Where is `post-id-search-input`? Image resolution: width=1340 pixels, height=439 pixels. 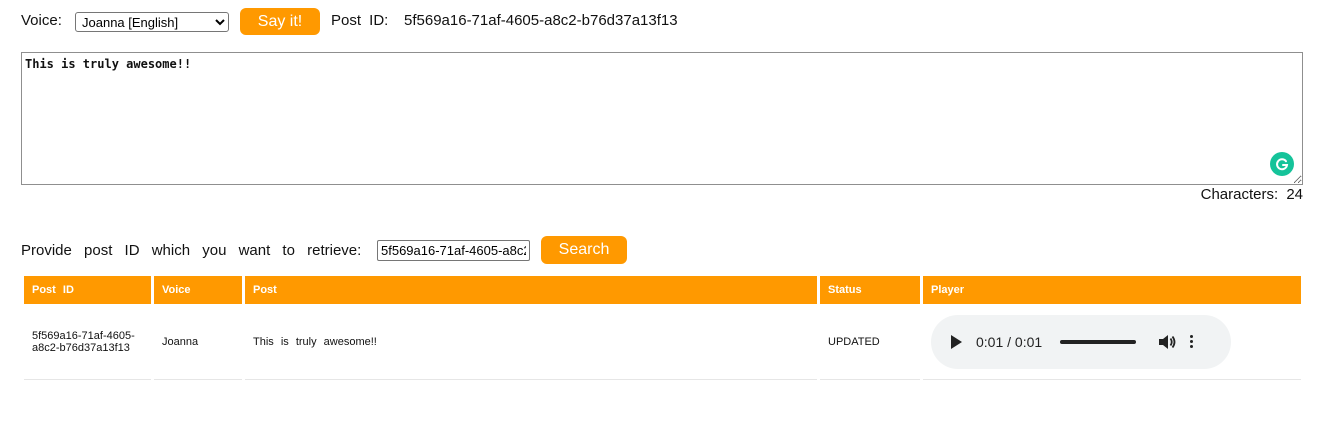
post-id-search-input is located at coordinates (453, 250).